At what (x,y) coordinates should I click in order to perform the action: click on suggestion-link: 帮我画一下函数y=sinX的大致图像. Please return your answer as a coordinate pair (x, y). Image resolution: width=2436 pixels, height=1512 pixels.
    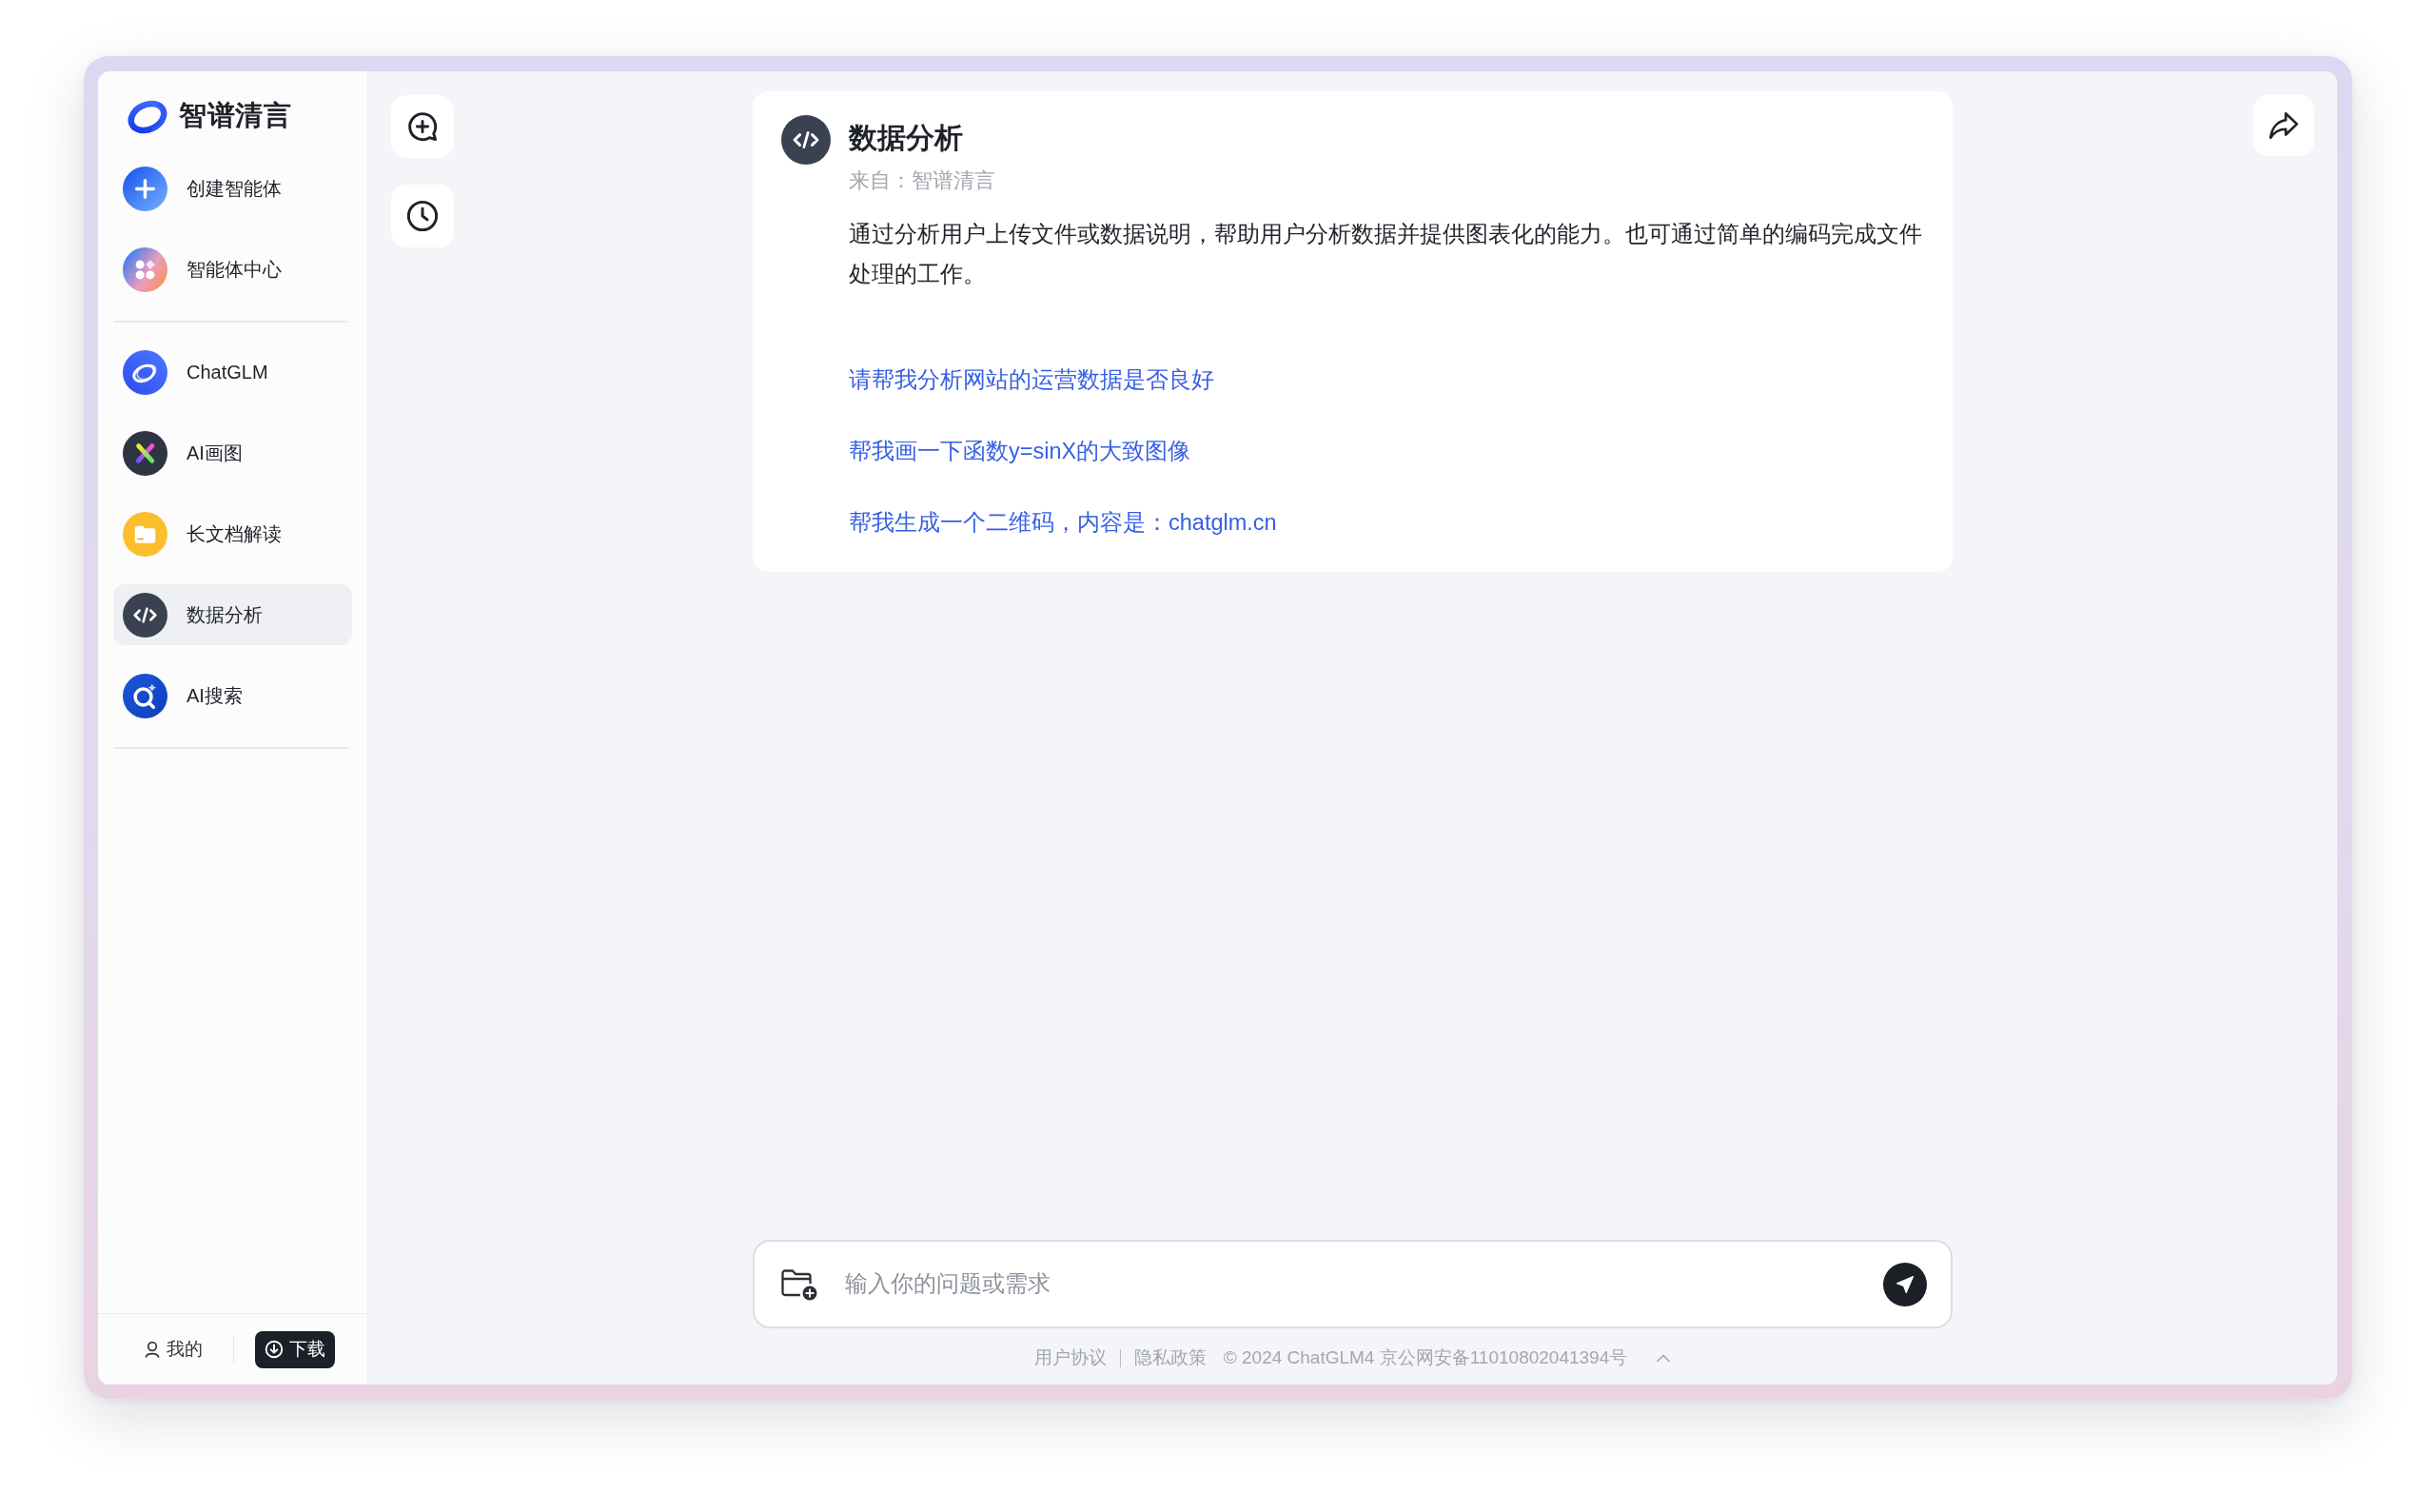
    Looking at the image, I should click on (1020, 451).